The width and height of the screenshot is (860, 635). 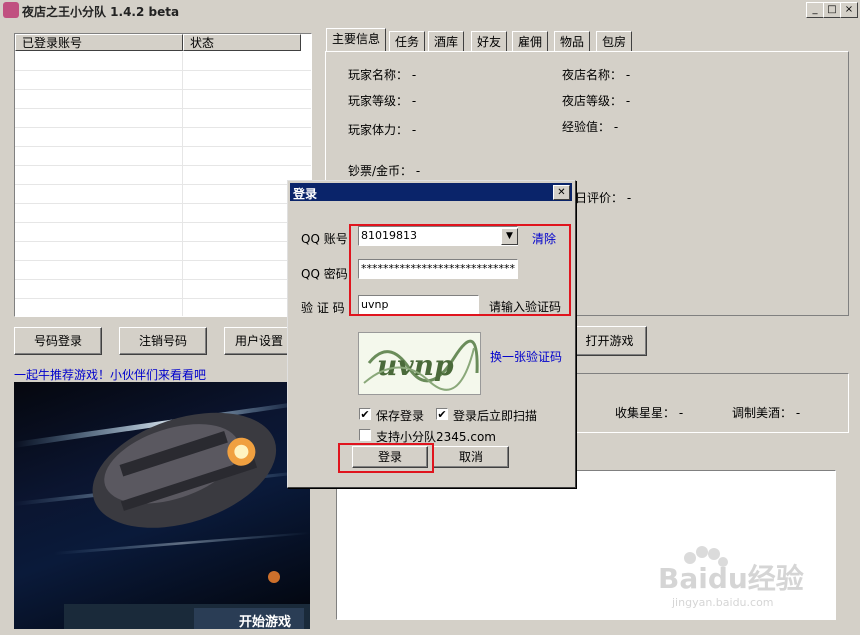 I want to click on save-login-label: 保存登录, so click(x=400, y=416).